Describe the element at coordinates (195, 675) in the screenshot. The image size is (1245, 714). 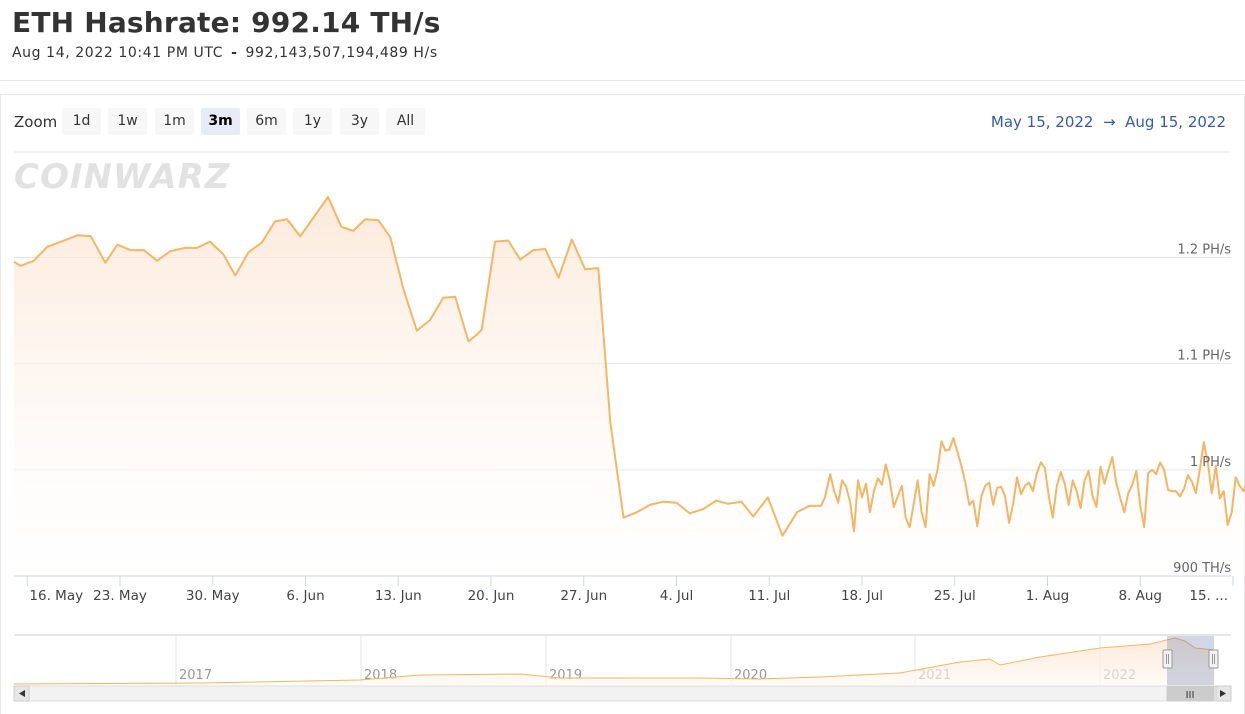
I see `navigator-year-label: 2017` at that location.